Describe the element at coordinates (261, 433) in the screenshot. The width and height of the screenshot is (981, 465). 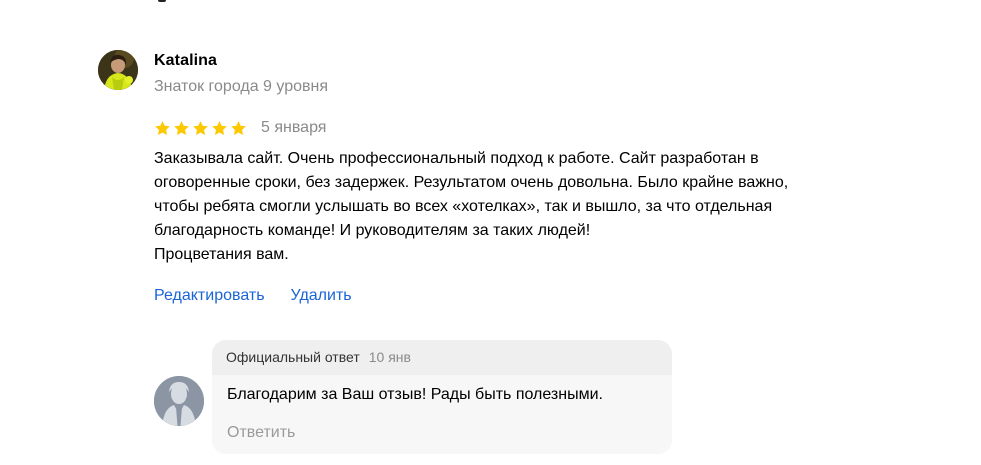
I see `reply-link: Ответить` at that location.